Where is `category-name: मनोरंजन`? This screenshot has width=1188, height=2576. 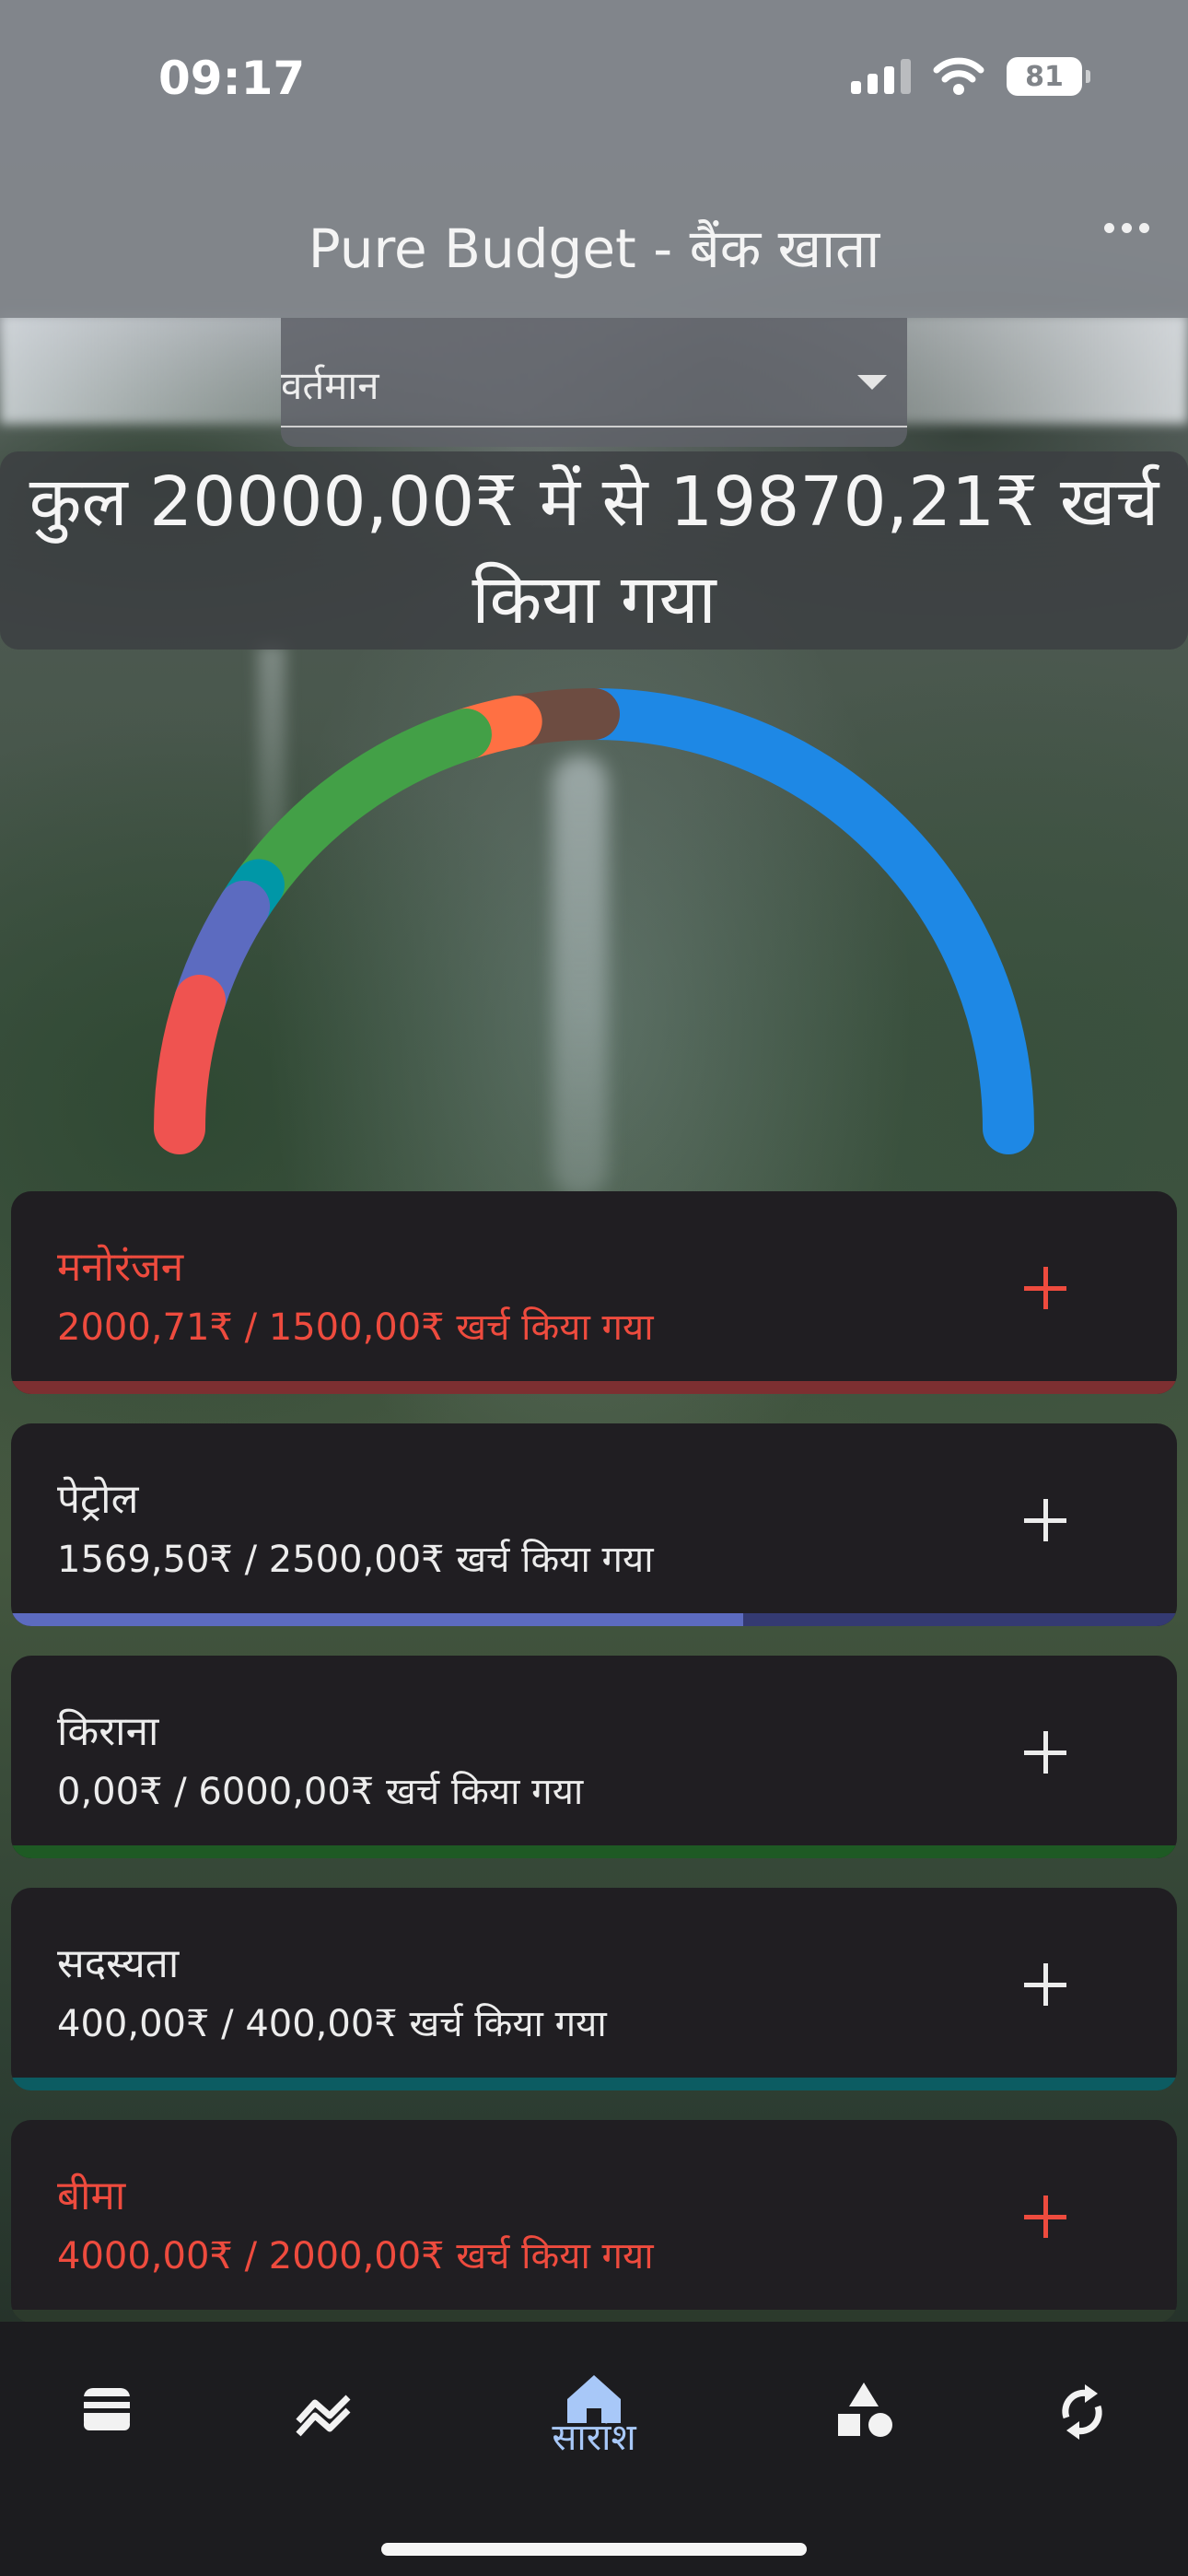
category-name: मनोरंजन is located at coordinates (120, 1267).